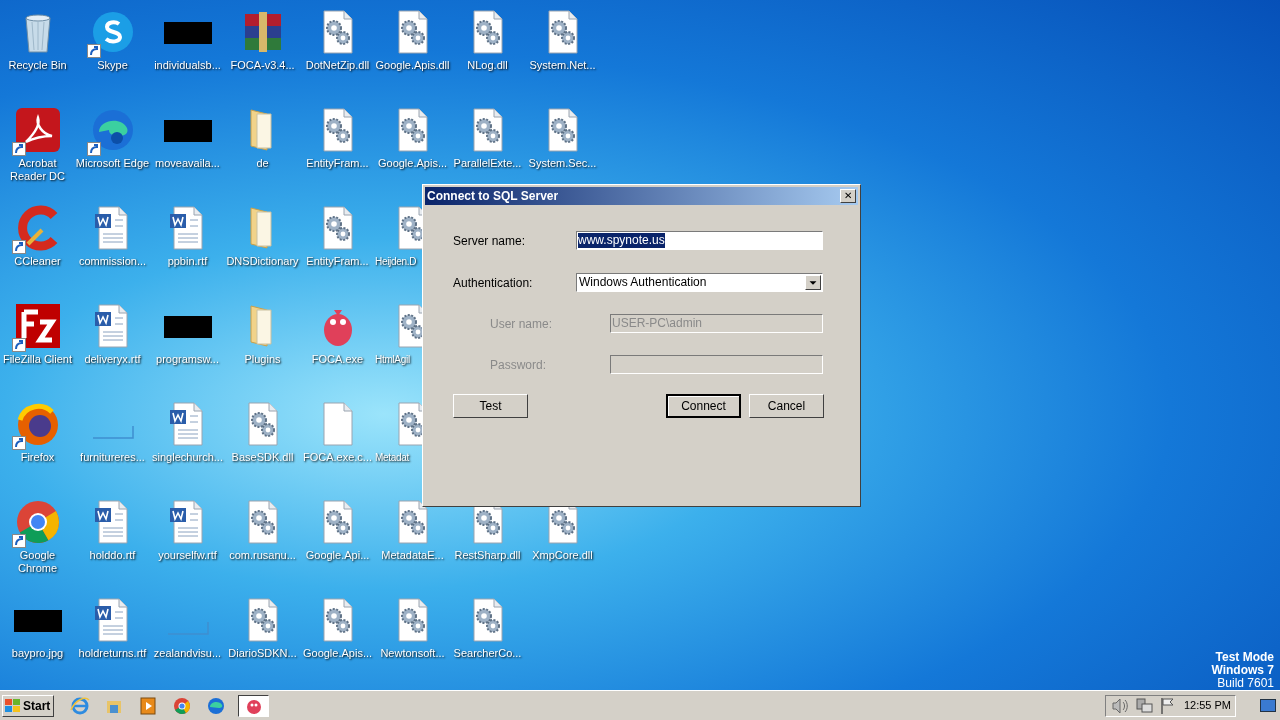  I want to click on clock: 12:55 PM, so click(1207, 706).